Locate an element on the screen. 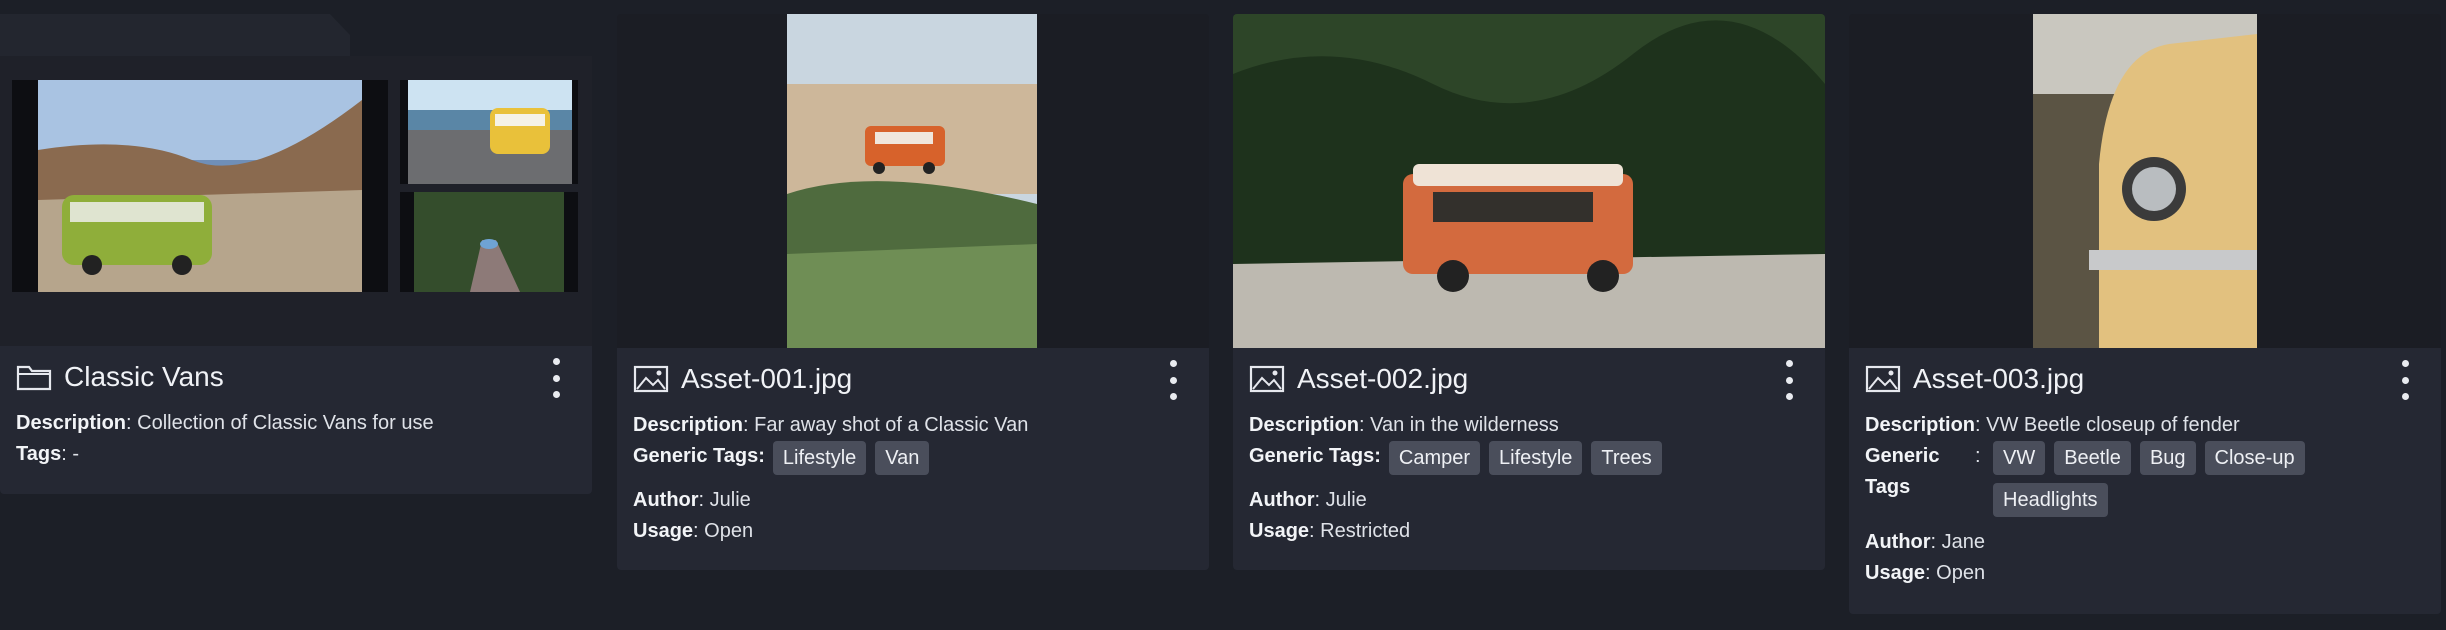  folder-icon is located at coordinates (34, 377).